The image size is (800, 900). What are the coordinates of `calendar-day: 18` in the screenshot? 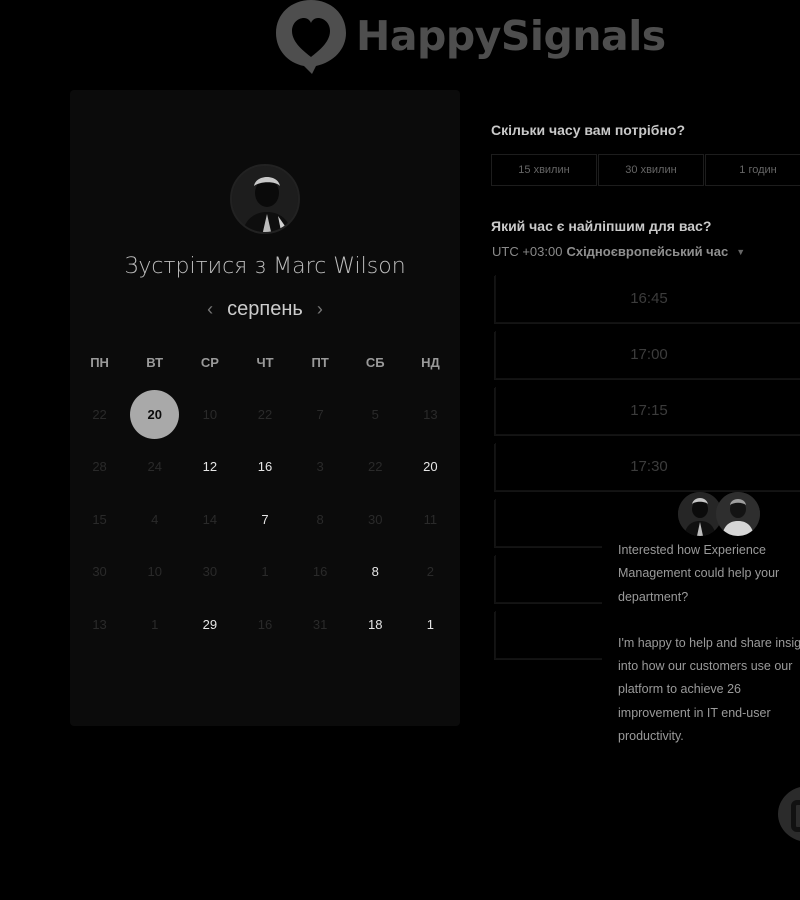 It's located at (375, 624).